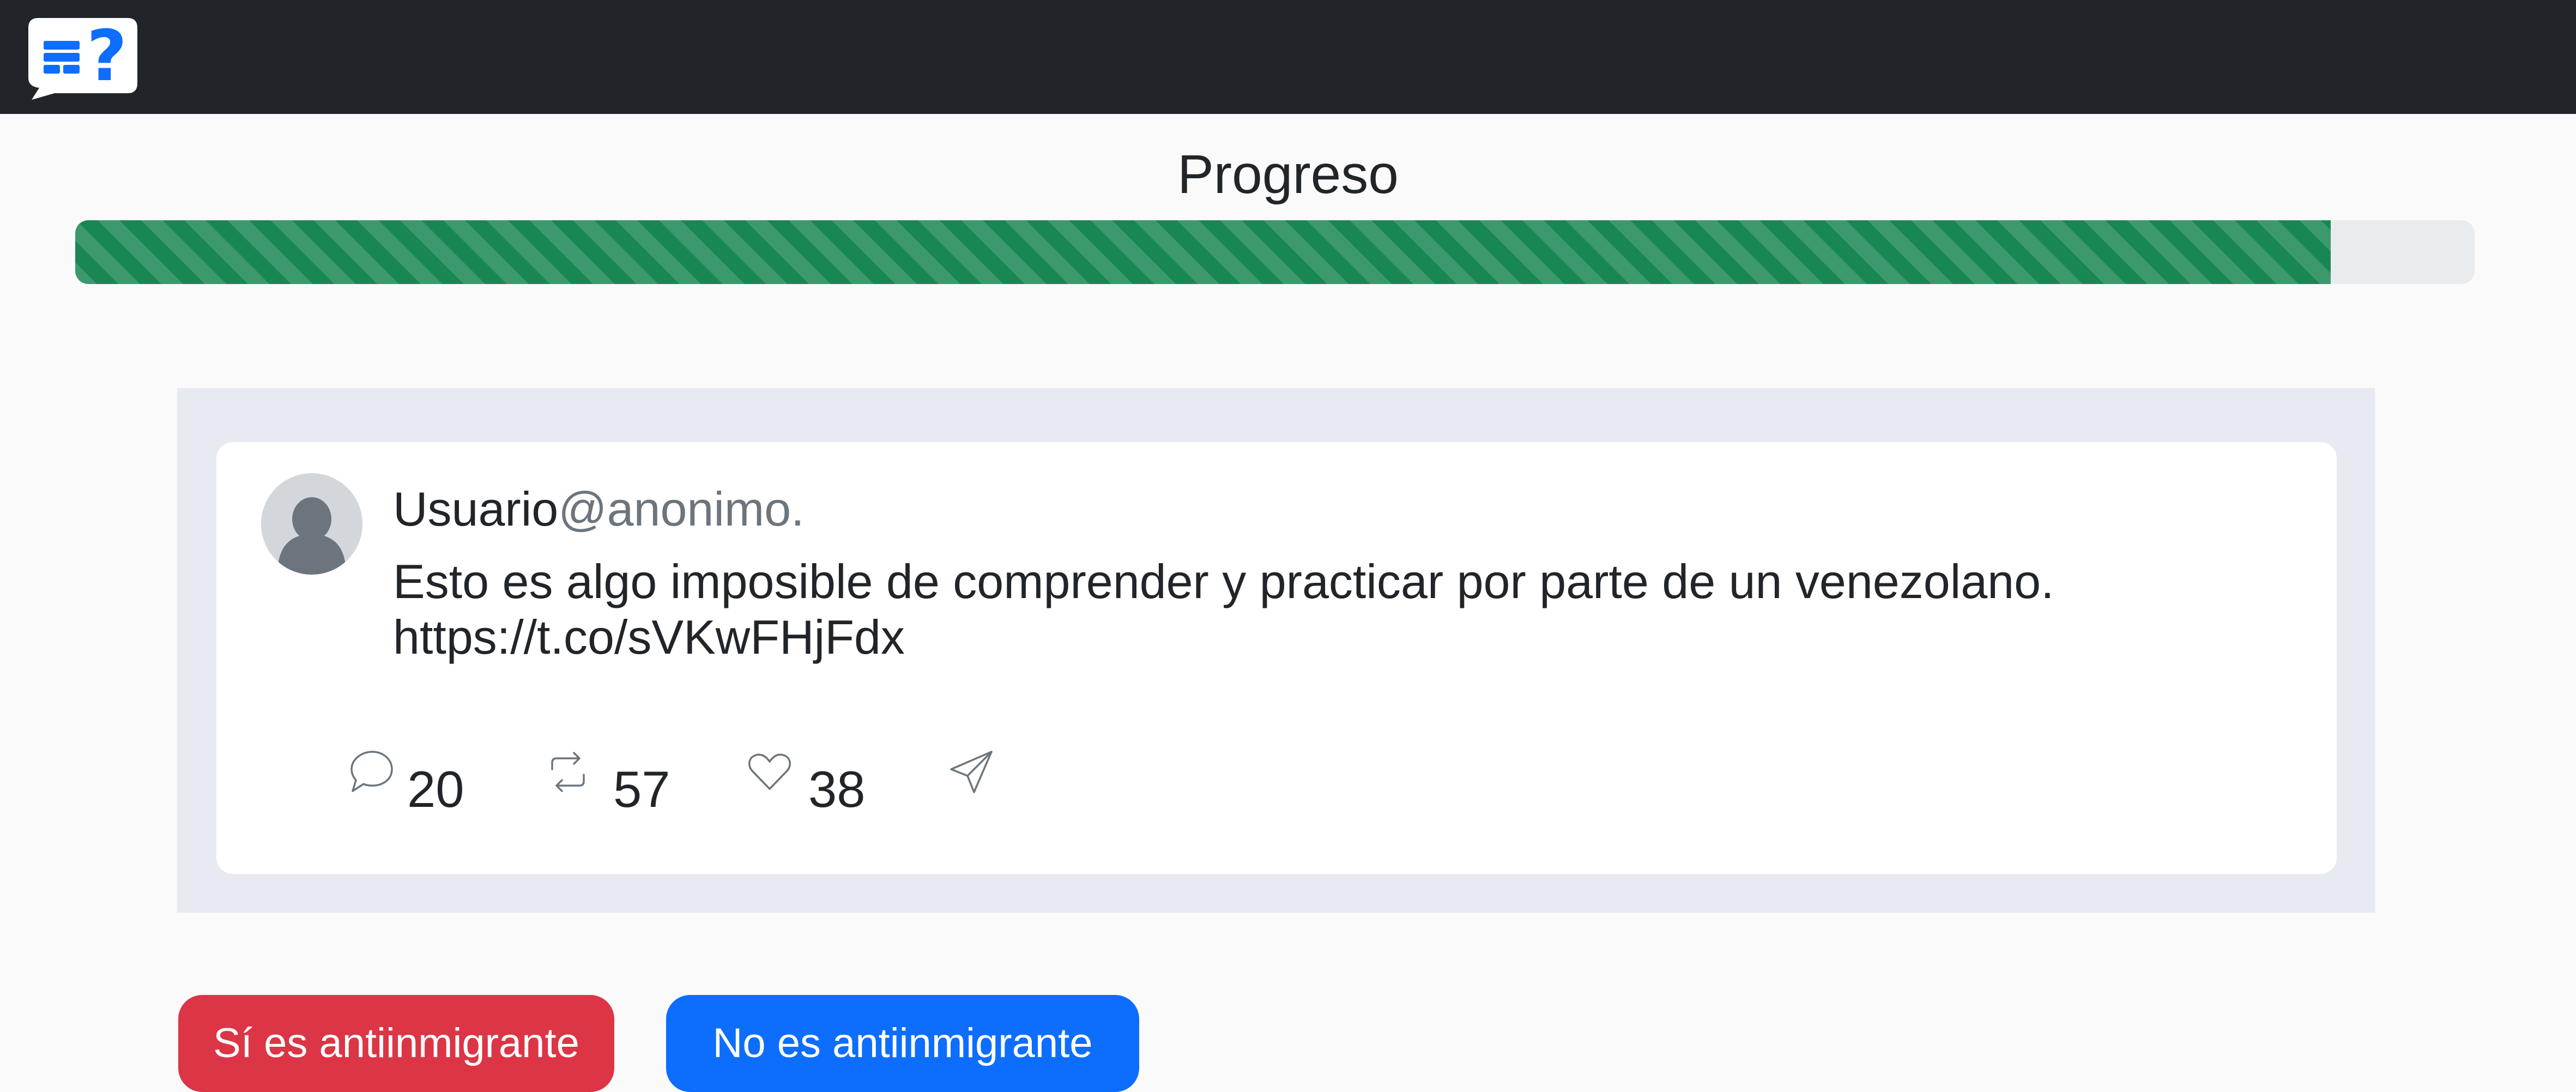 This screenshot has height=1092, width=2576. I want to click on progress-bar-fill, so click(1203, 252).